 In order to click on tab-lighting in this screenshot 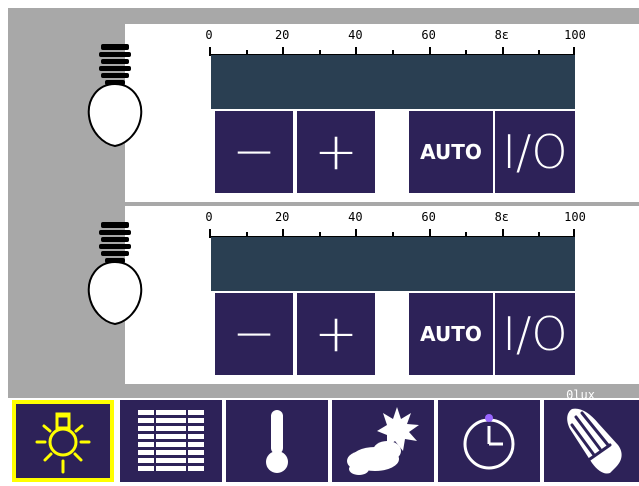, I will do `click(63, 441)`.